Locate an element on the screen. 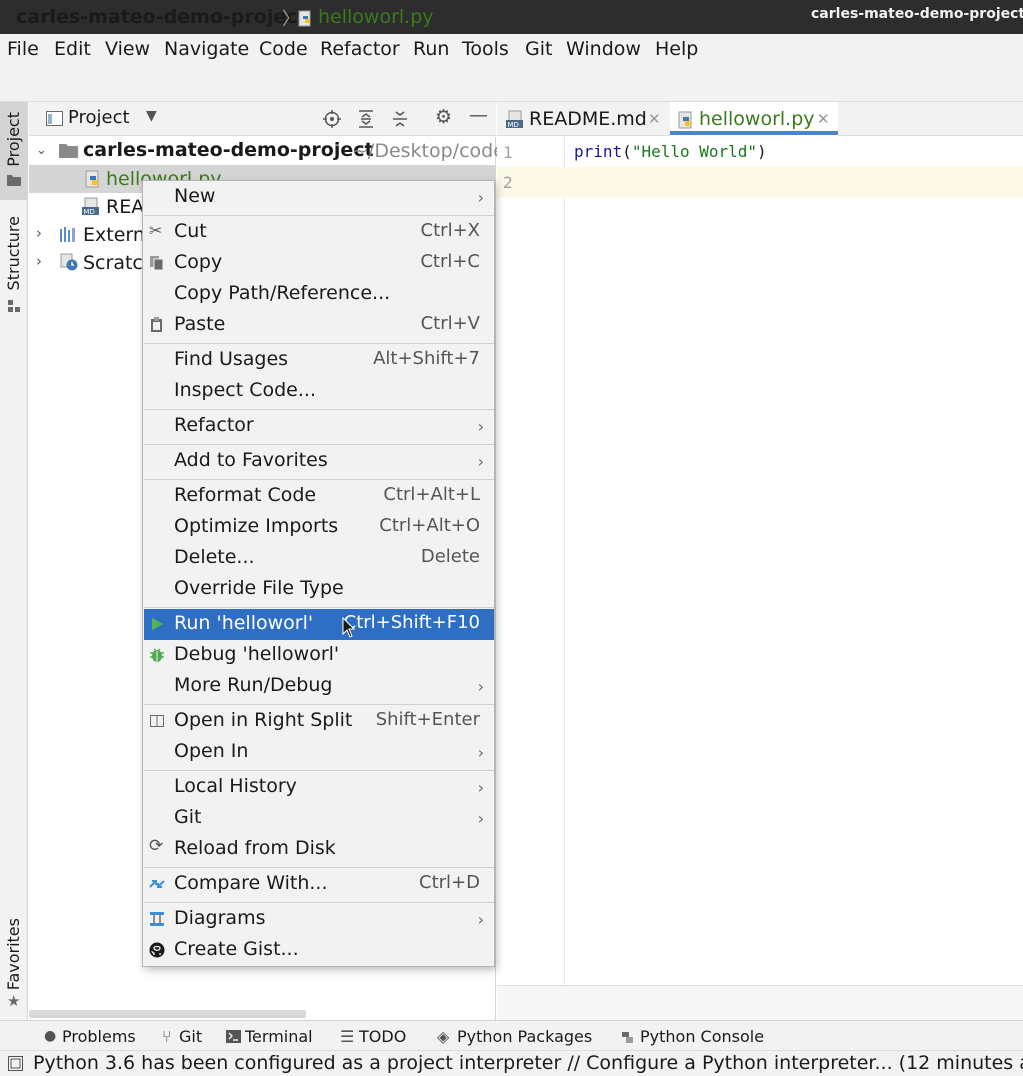 This screenshot has width=1023, height=1076. menu-item-add-to-favorites: Add to Favorites › is located at coordinates (319, 461).